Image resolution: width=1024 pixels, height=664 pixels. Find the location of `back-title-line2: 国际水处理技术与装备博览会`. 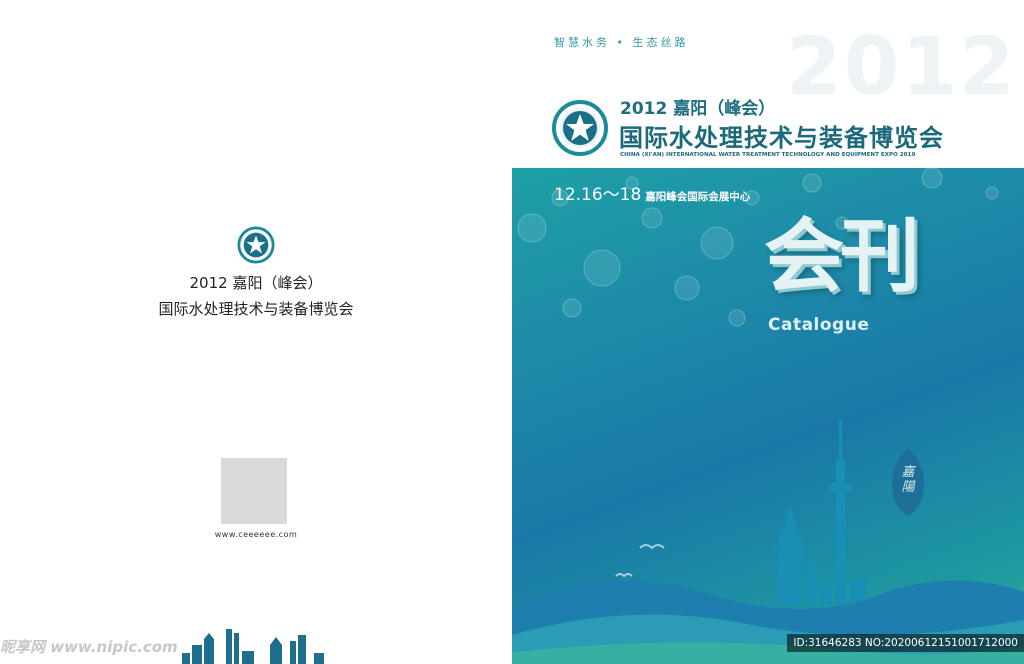

back-title-line2: 国际水处理技术与装备博览会 is located at coordinates (256, 309).